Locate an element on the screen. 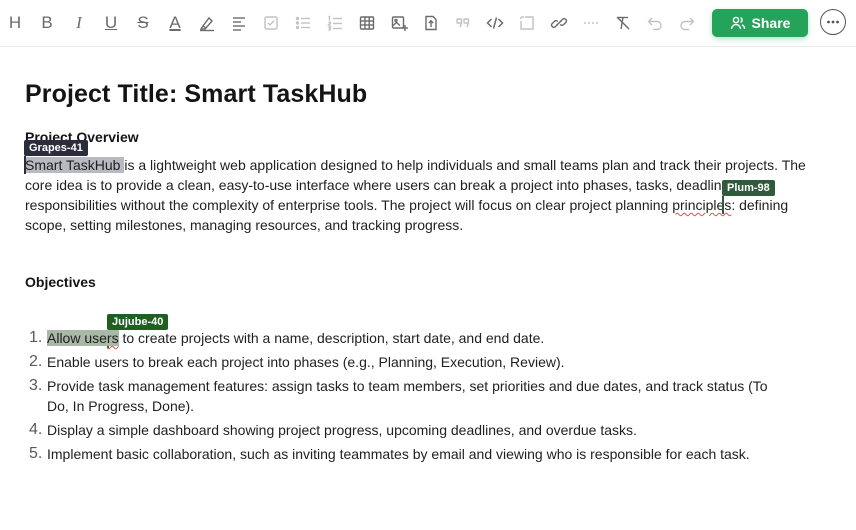 The height and width of the screenshot is (530, 856). link-button is located at coordinates (559, 23).